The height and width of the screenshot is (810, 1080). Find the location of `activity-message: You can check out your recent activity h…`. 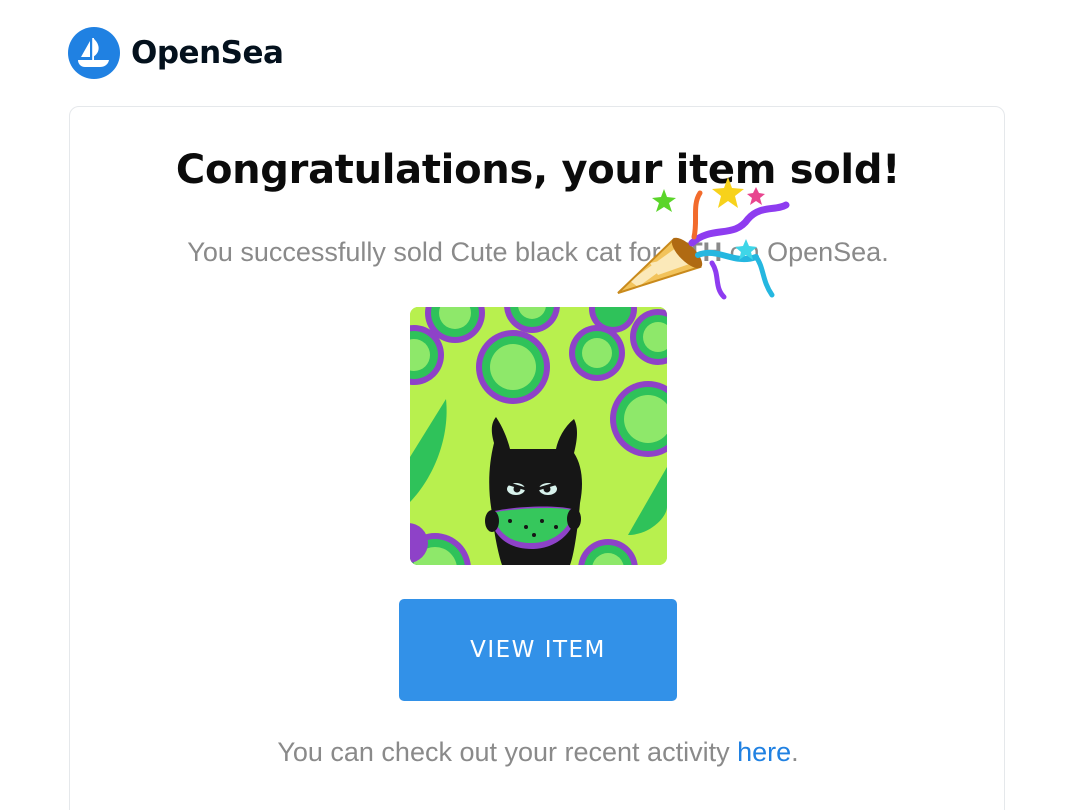

activity-message: You can check out your recent activity h… is located at coordinates (538, 752).